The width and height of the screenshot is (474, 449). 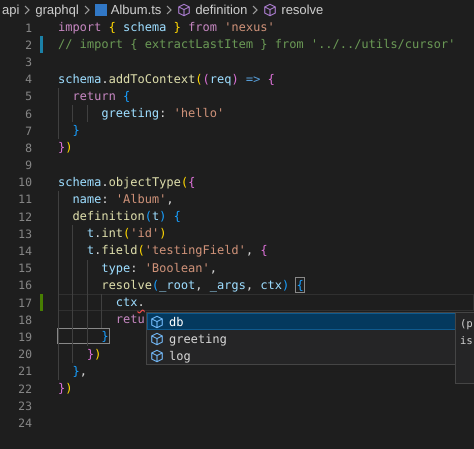 I want to click on line-number: 11, so click(x=24, y=199).